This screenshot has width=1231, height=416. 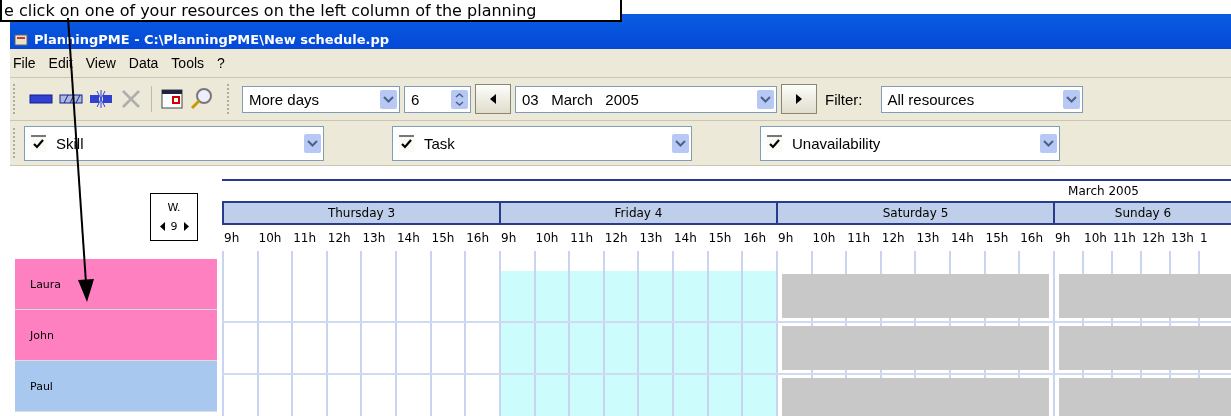 I want to click on day-header: Sunday 6, so click(x=1142, y=213).